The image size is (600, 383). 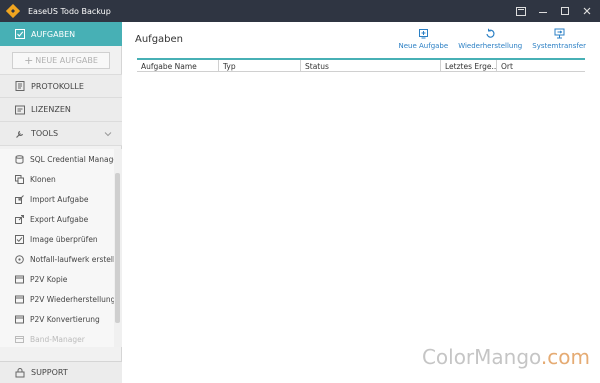 I want to click on tool-item-sql-credential-manager: SQL Credential Manager, so click(x=57, y=159).